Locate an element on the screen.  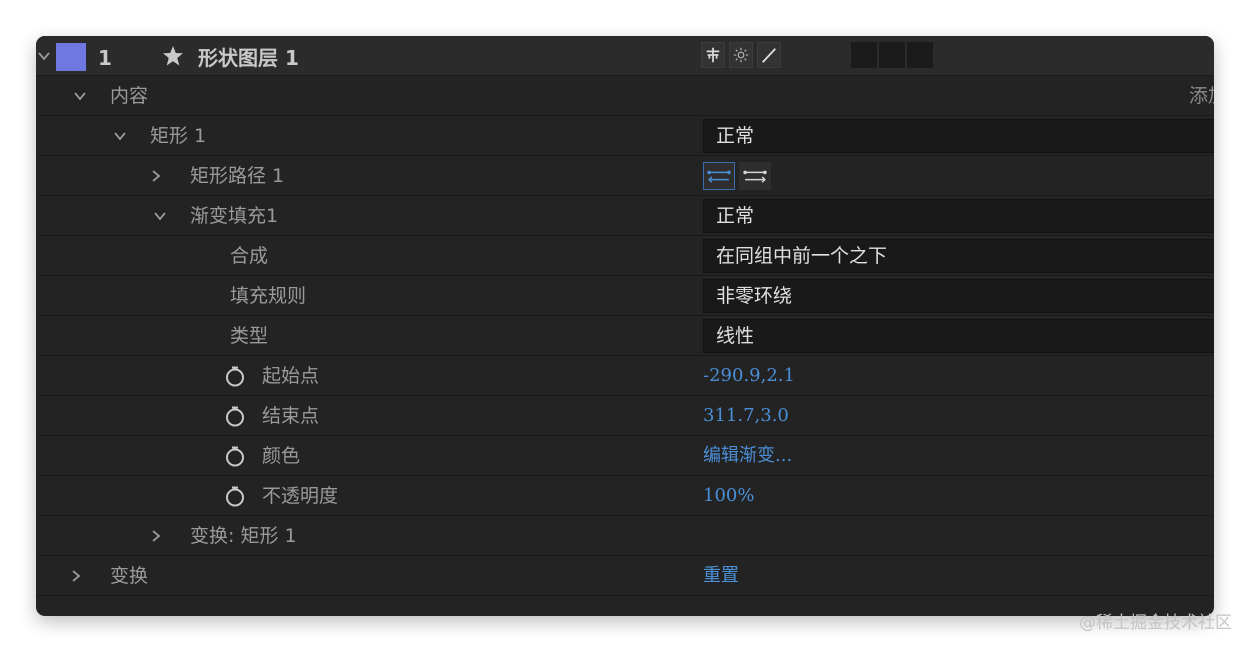
fill-rule-select: 非零环绕 is located at coordinates (958, 296).